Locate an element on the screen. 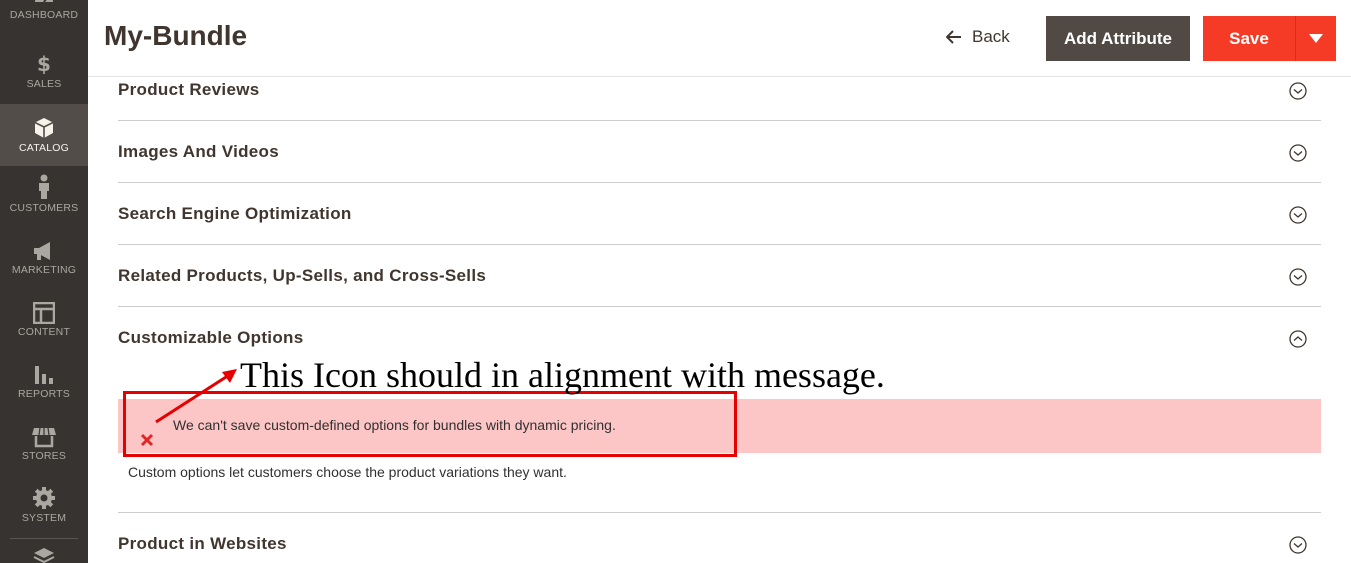  nav-label: STORES is located at coordinates (44, 456).